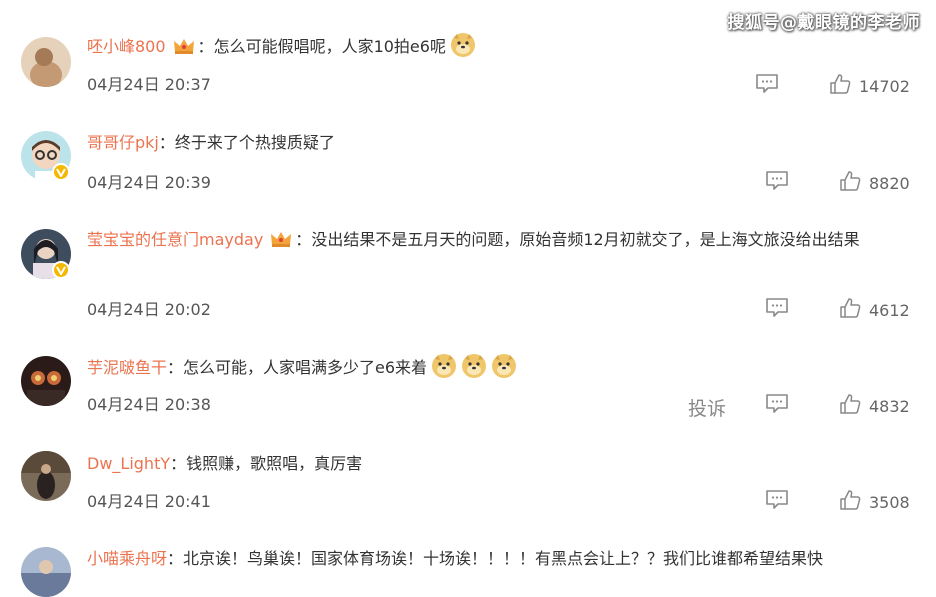 The height and width of the screenshot is (597, 936). I want to click on timestamp: 04月24日 20:02, so click(149, 309).